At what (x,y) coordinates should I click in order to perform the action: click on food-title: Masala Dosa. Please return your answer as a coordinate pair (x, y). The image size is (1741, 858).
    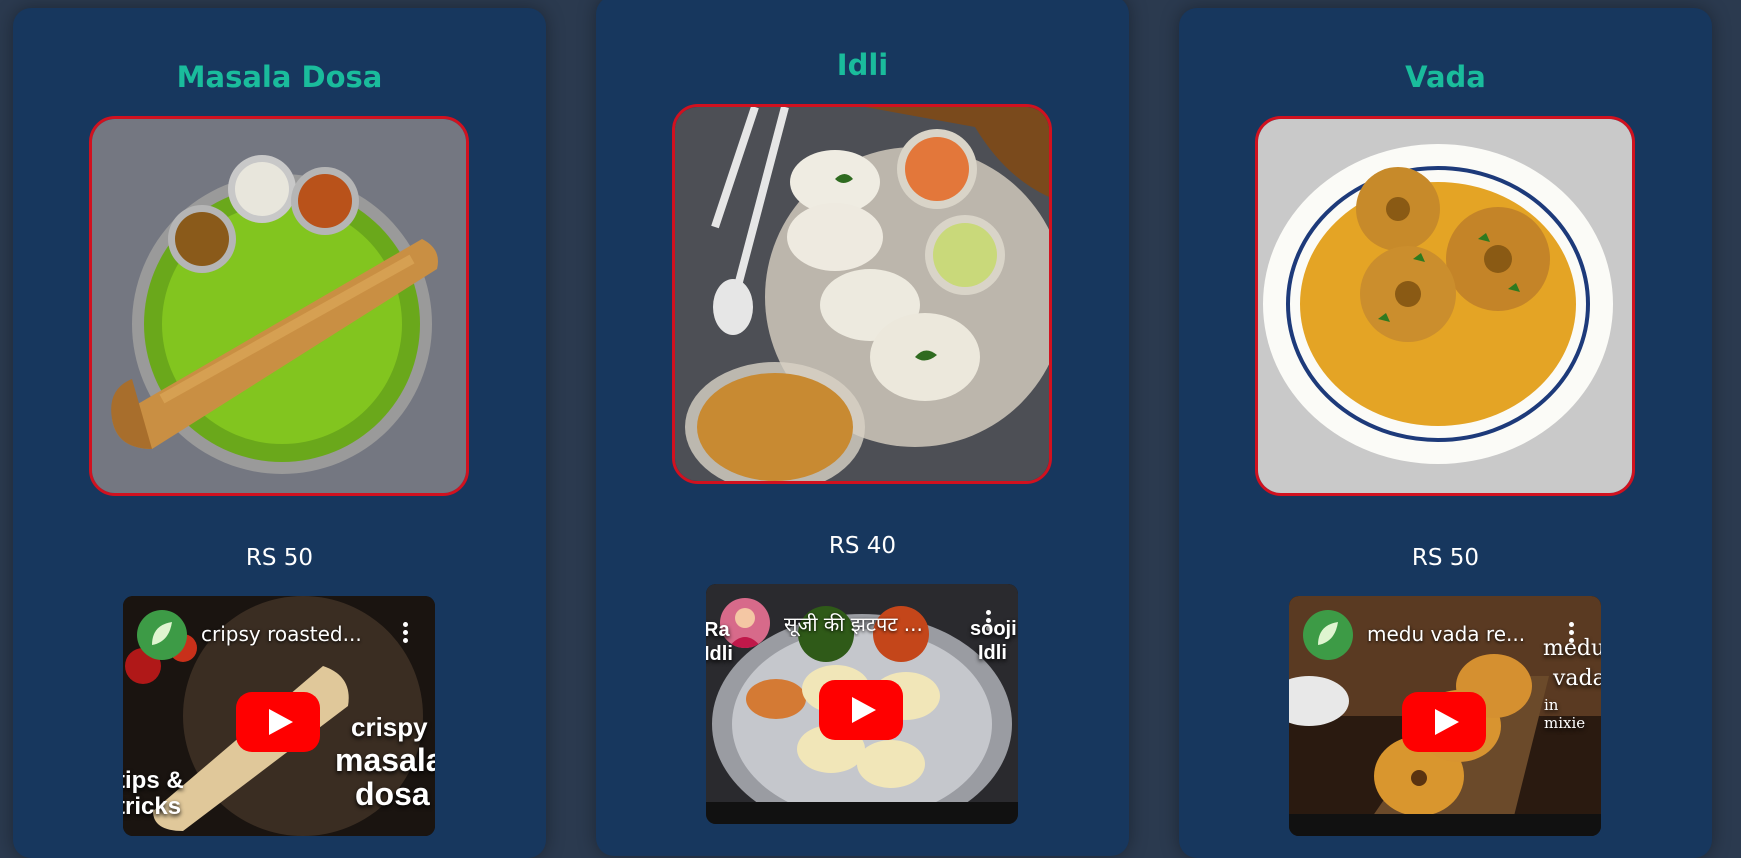
    Looking at the image, I should click on (279, 77).